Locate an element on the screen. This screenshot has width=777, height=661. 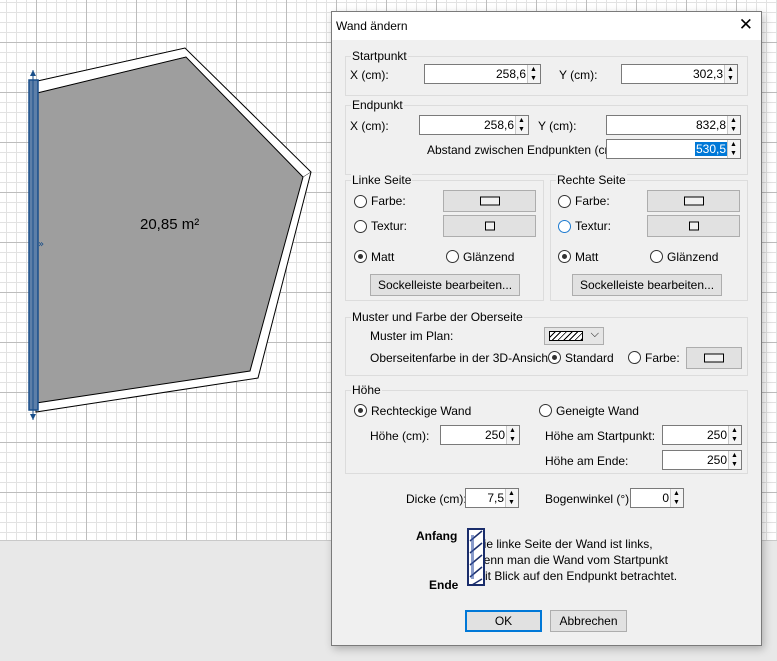
right-color-label: Farbe: is located at coordinates (592, 201).